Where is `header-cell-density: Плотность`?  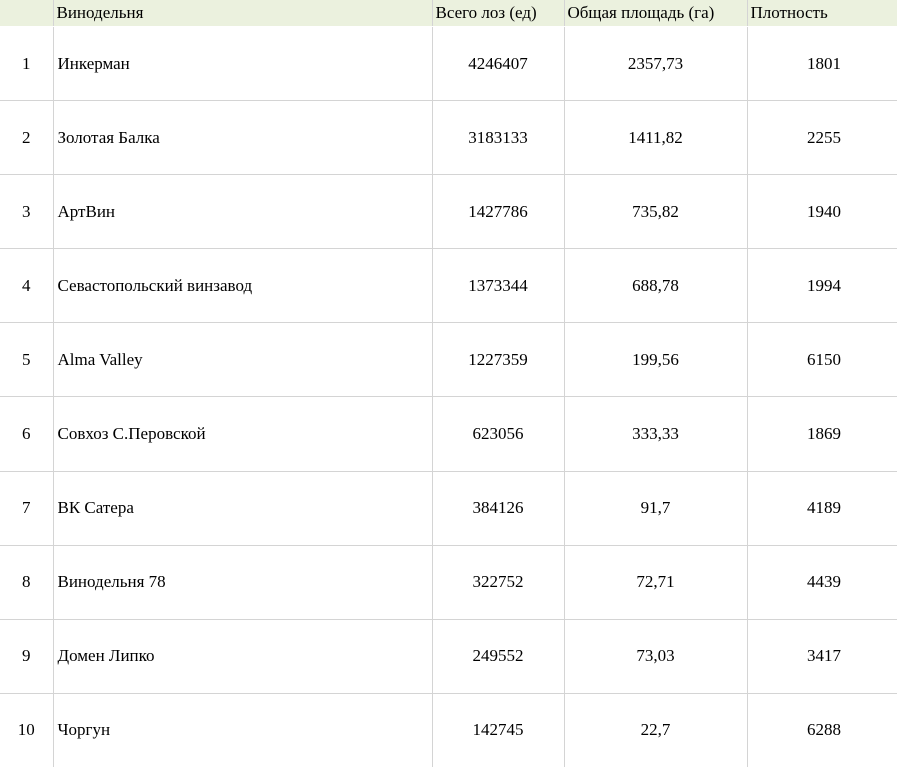
header-cell-density: Плотность is located at coordinates (822, 13).